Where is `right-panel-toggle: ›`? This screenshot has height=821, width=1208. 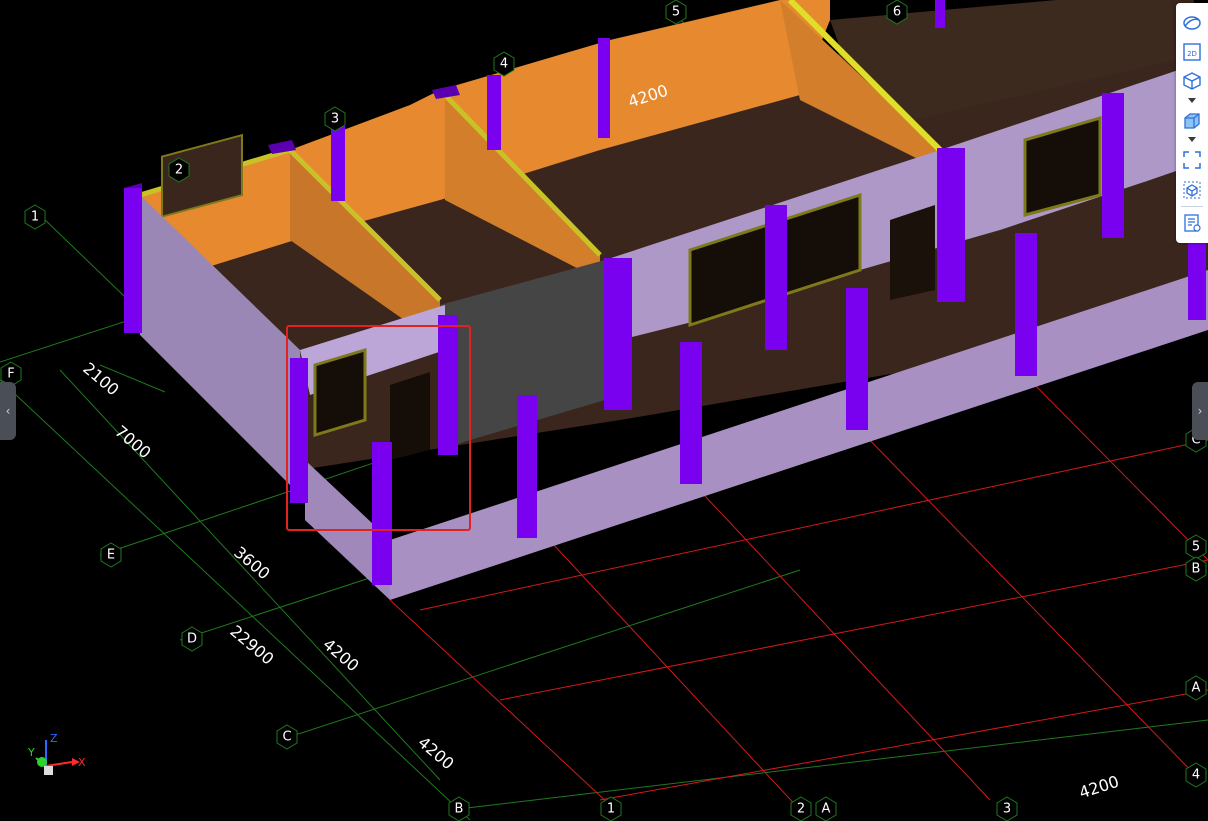 right-panel-toggle: › is located at coordinates (1200, 411).